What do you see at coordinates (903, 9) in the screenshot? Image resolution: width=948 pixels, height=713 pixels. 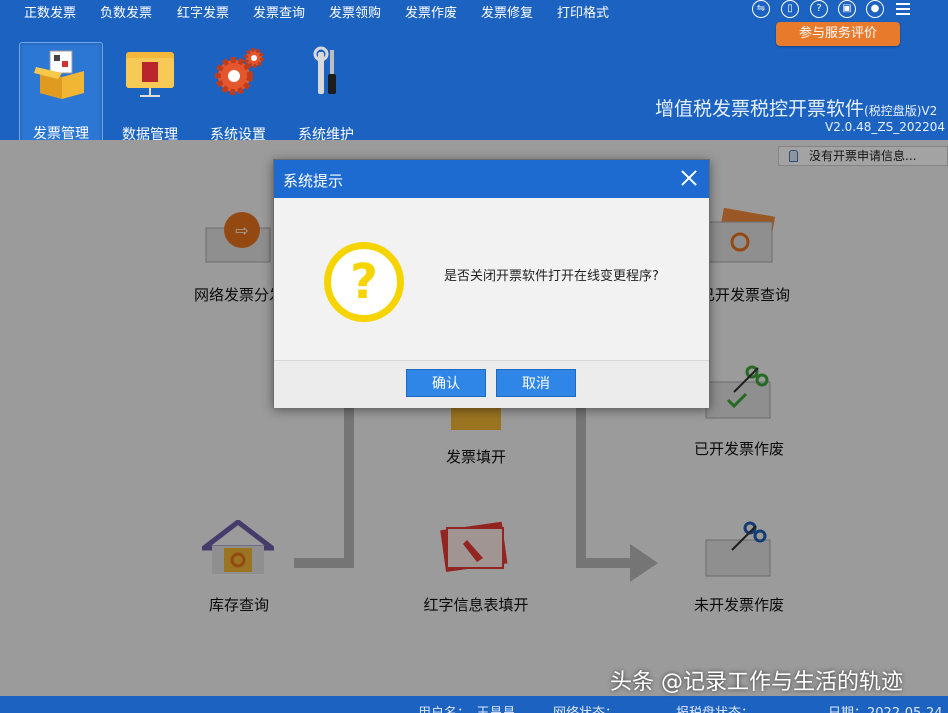 I see `menu-icon` at bounding box center [903, 9].